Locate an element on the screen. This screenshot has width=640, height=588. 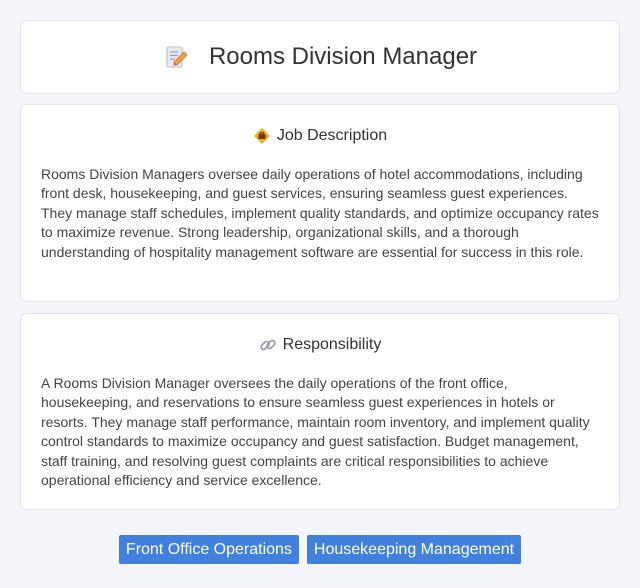
page-title: Rooms Division Manager is located at coordinates (343, 56).